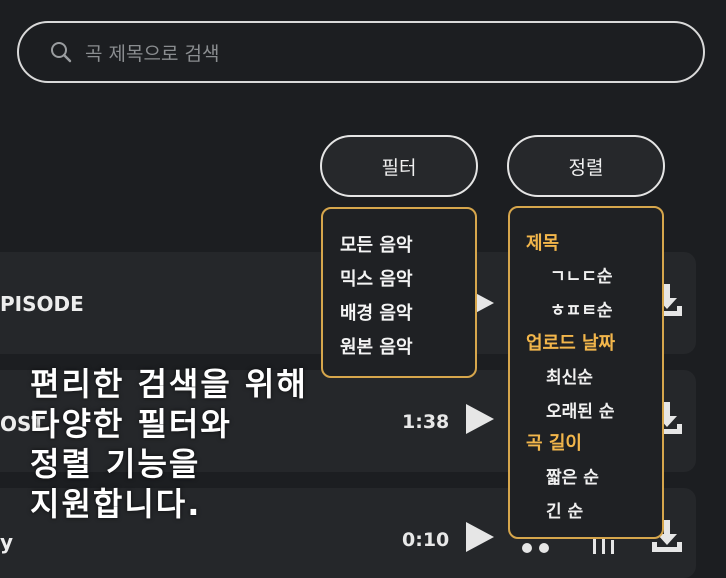 Image resolution: width=726 pixels, height=578 pixels. Describe the element at coordinates (580, 409) in the screenshot. I see `sort-option-oldest: 오래된 순` at that location.